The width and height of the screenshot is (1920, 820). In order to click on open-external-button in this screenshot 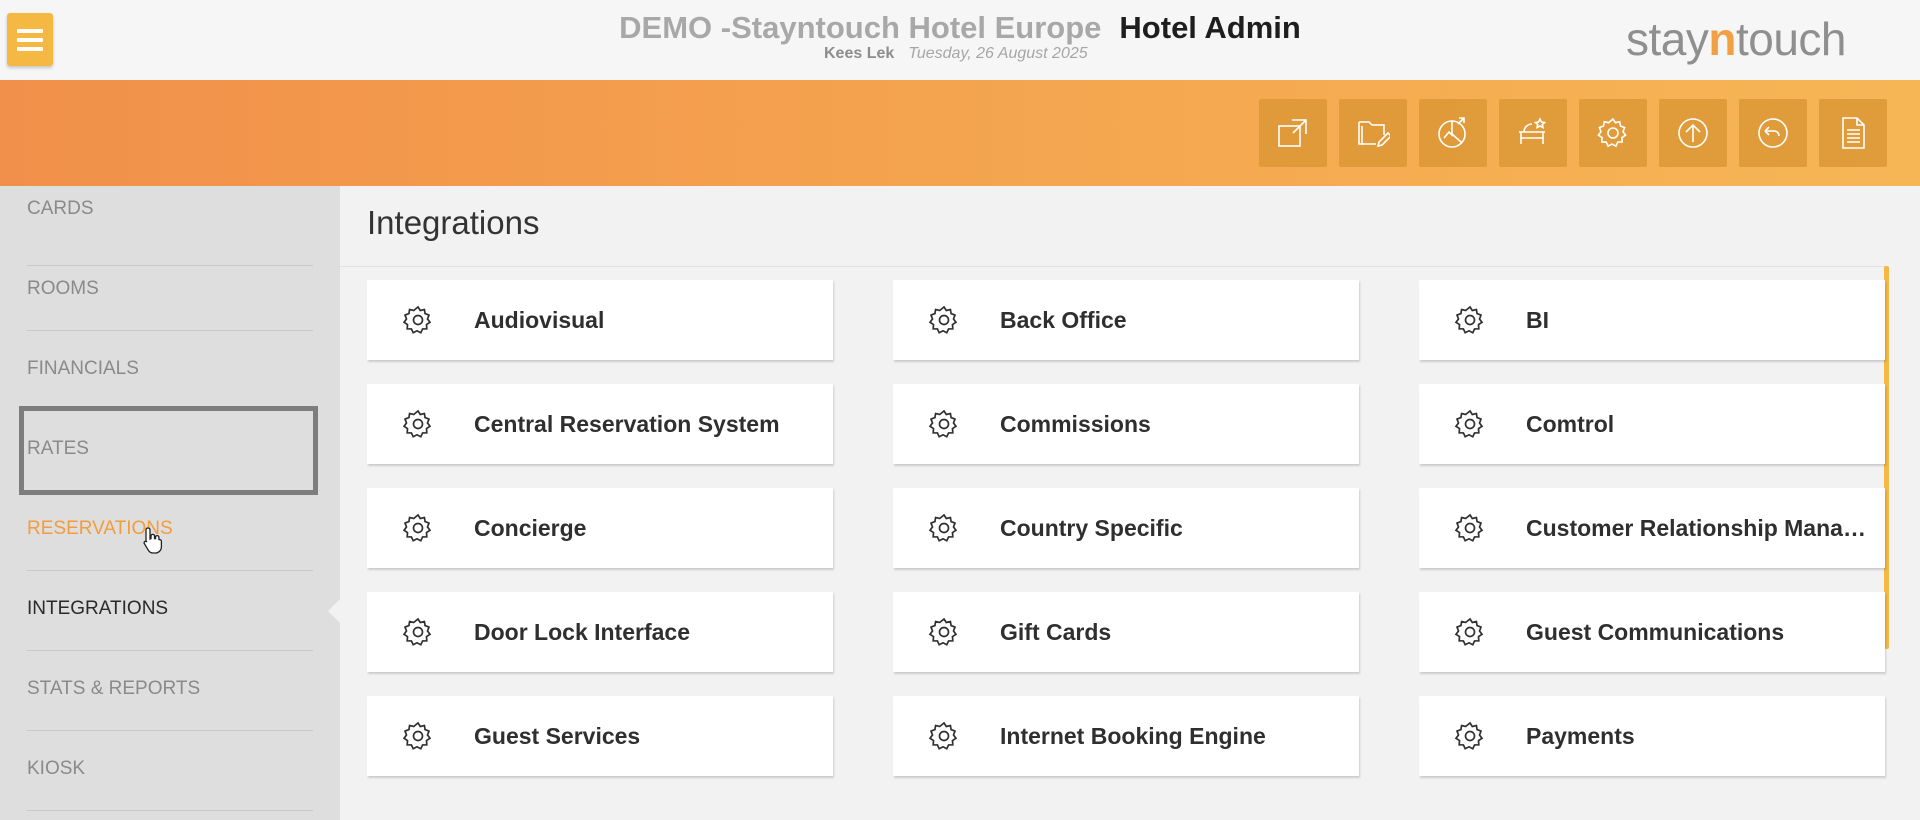, I will do `click(1293, 133)`.